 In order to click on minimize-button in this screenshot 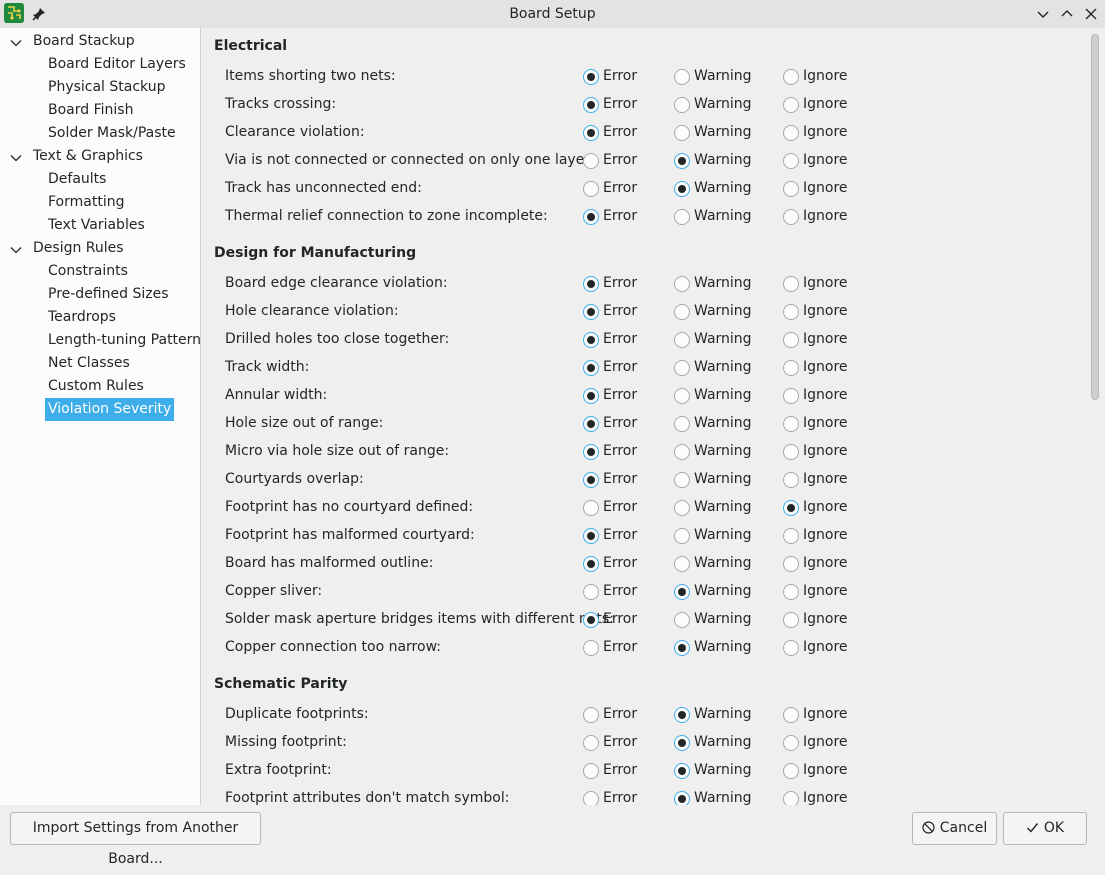, I will do `click(1043, 14)`.